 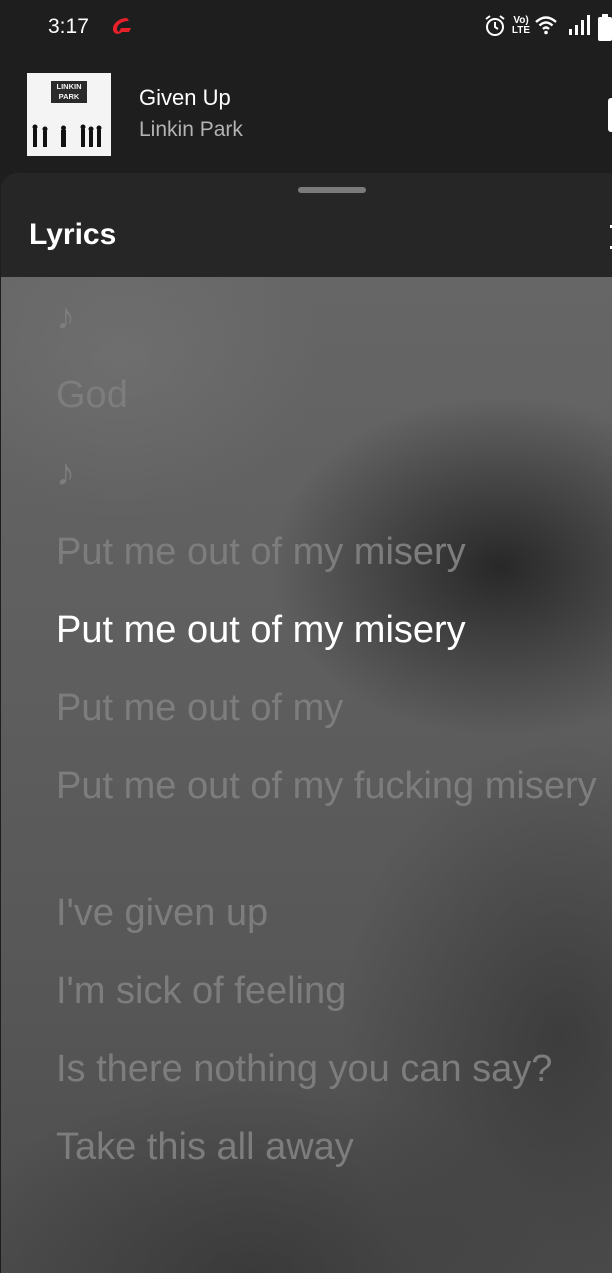 I want to click on lyrics-sheet-header: Lyrics, so click(x=306, y=225).